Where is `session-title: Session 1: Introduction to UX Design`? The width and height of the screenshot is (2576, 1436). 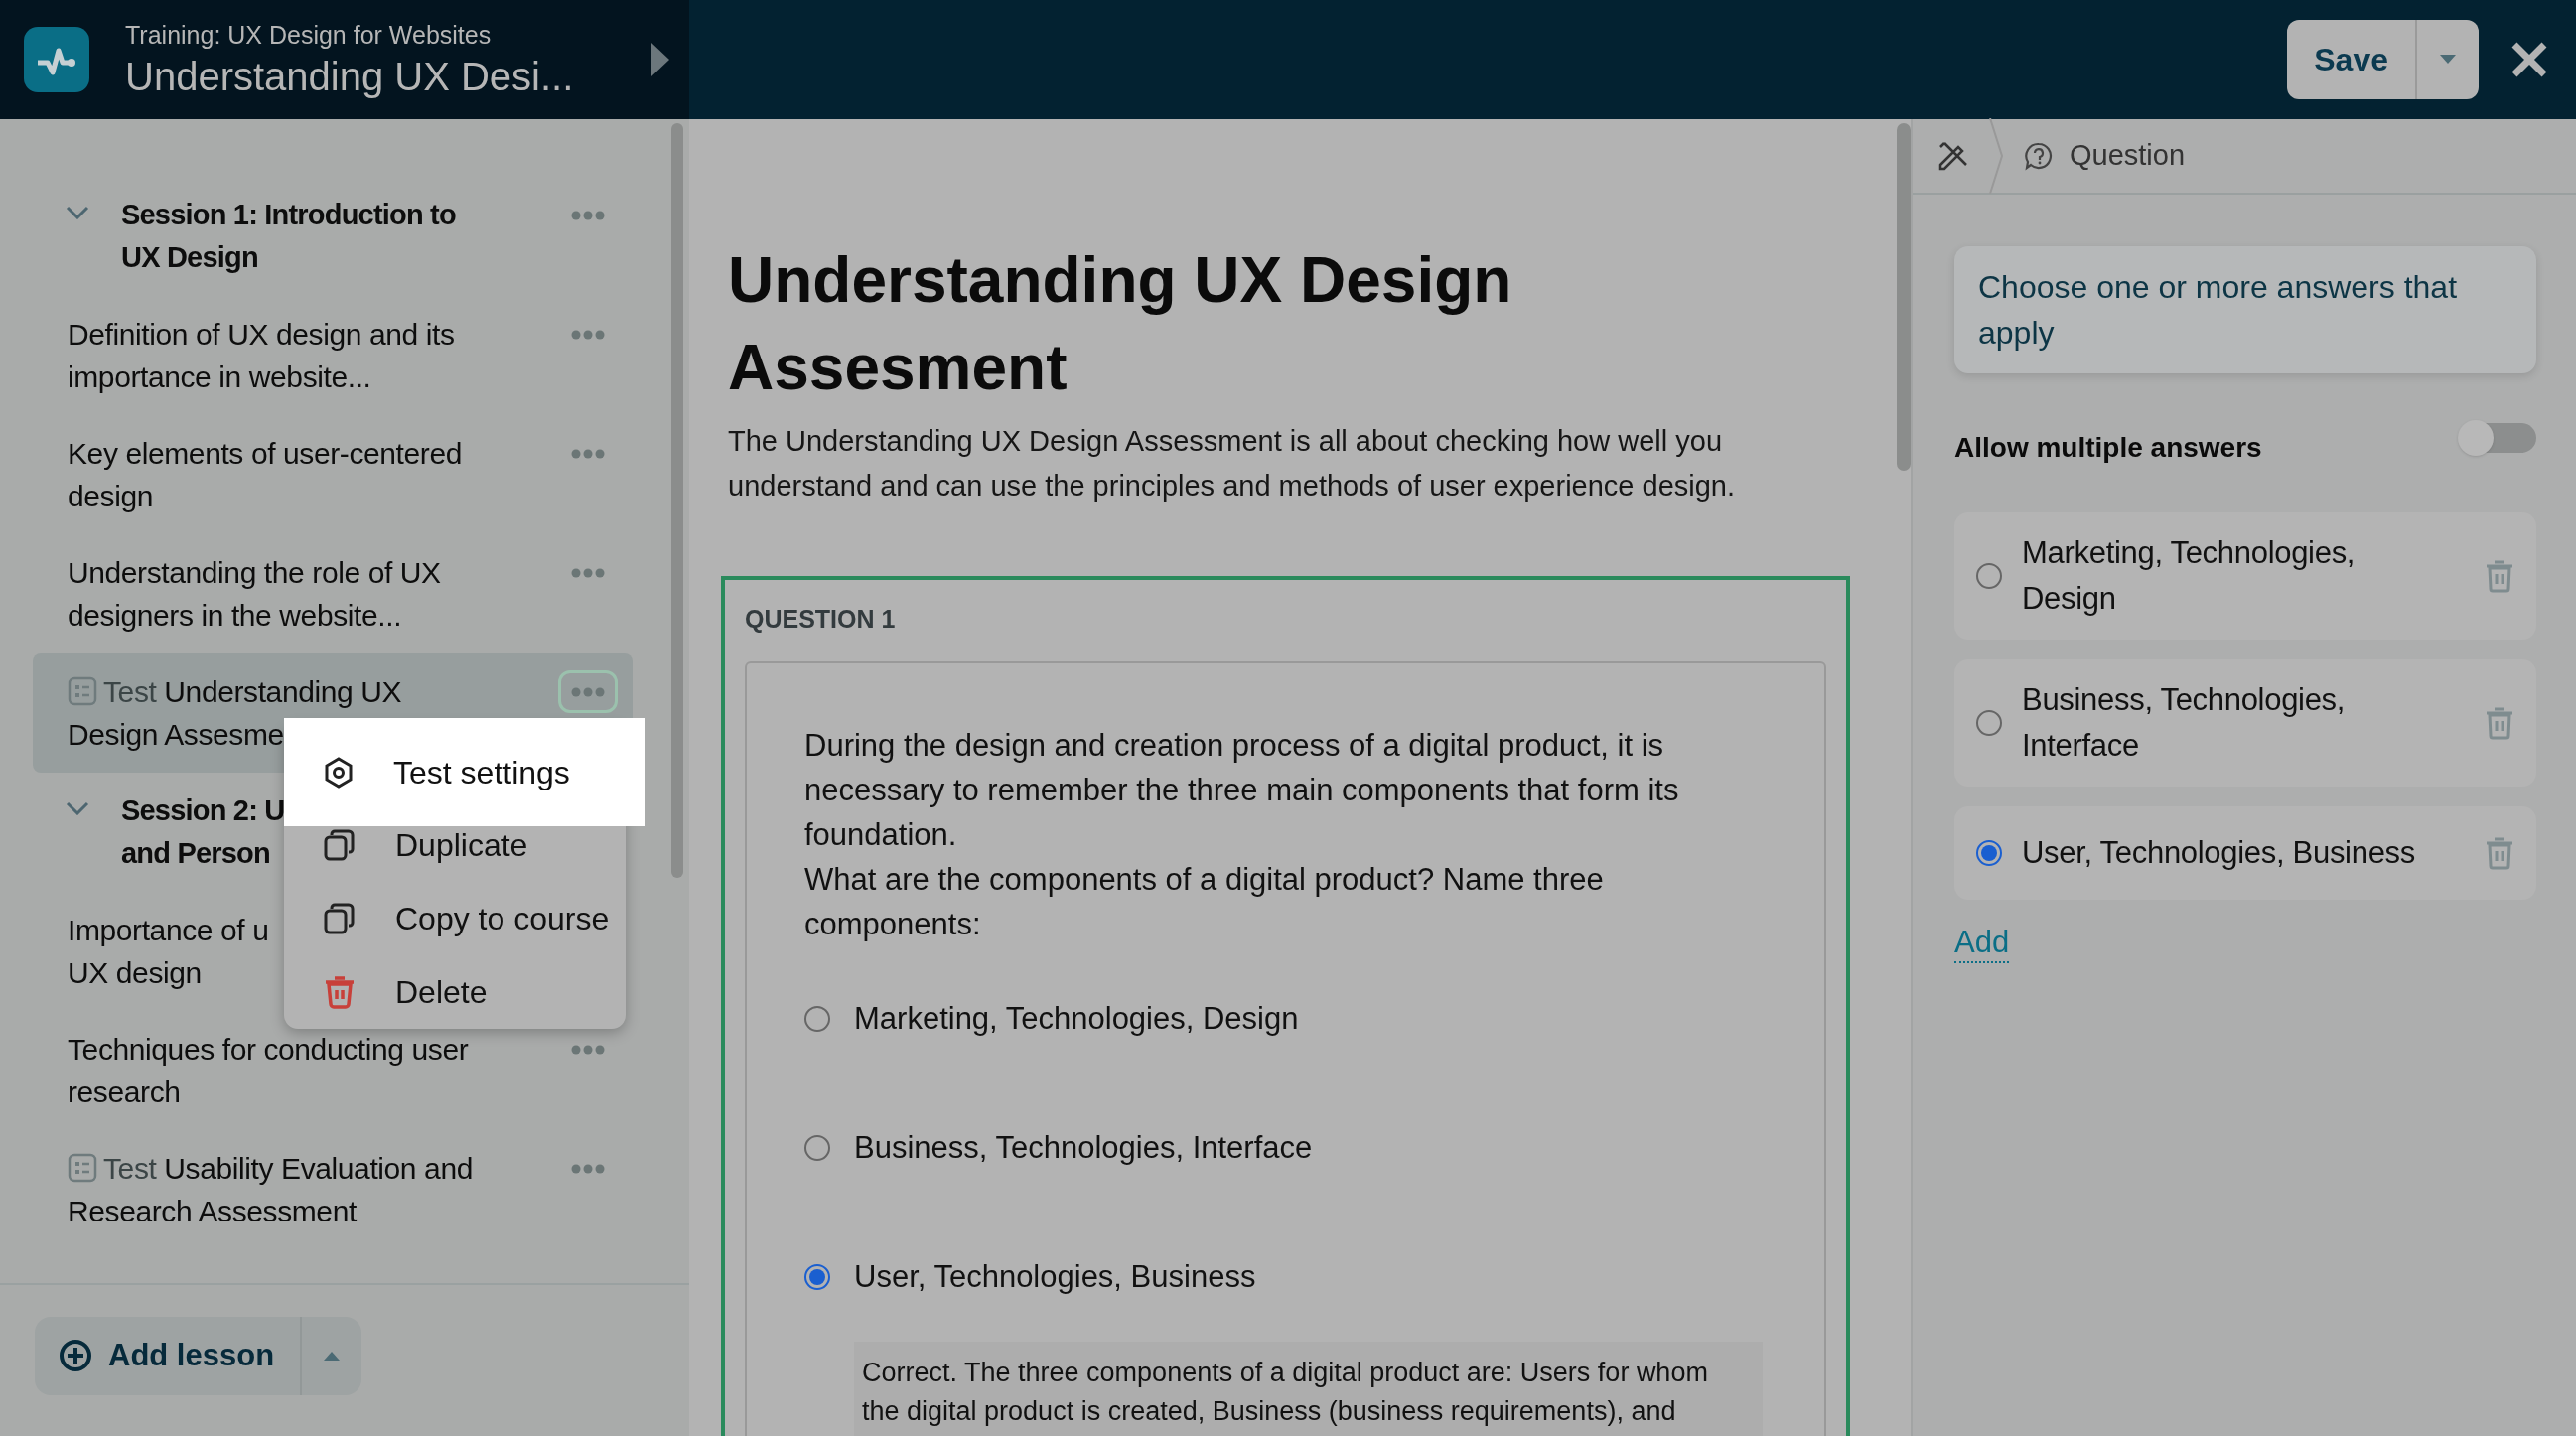
session-title: Session 1: Introduction to UX Design is located at coordinates (288, 236).